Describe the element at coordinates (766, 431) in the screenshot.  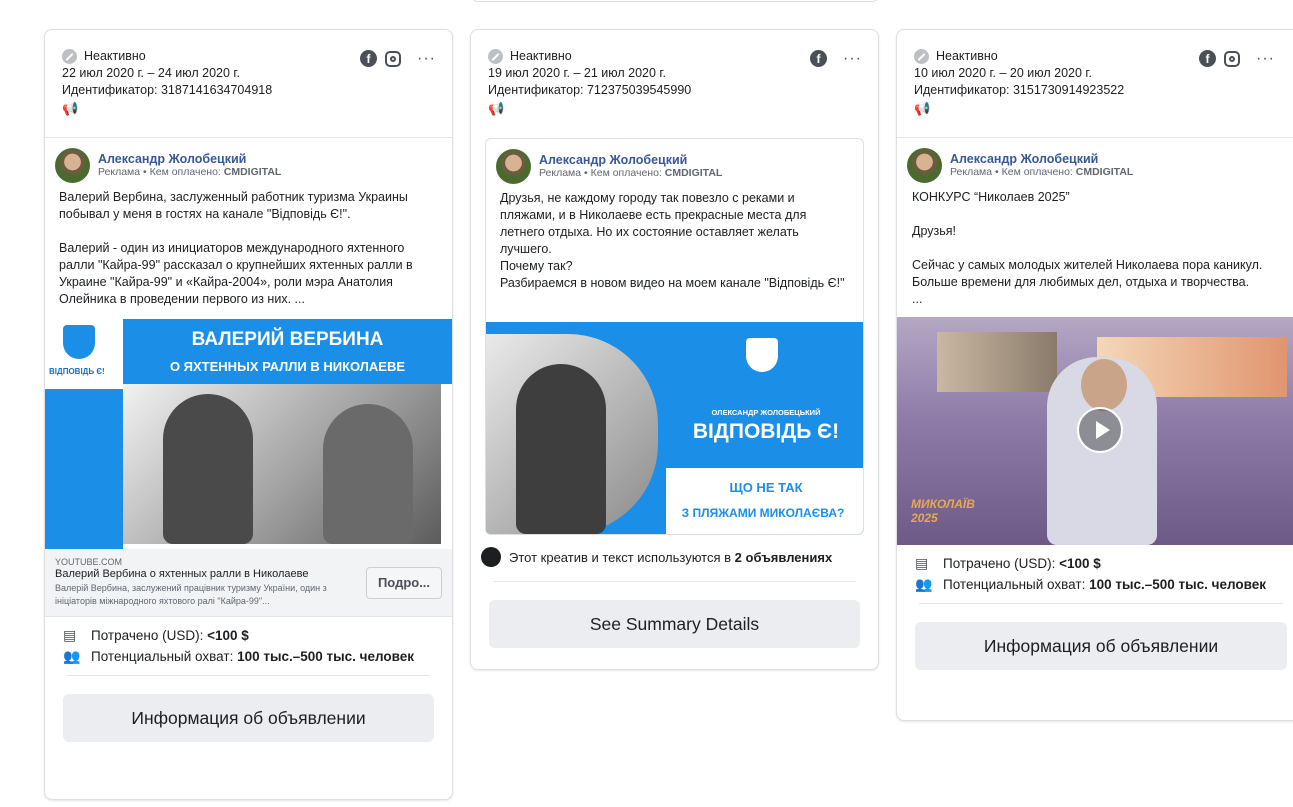
I see `banner-logo: ВІДПОВІДЬ Є!` at that location.